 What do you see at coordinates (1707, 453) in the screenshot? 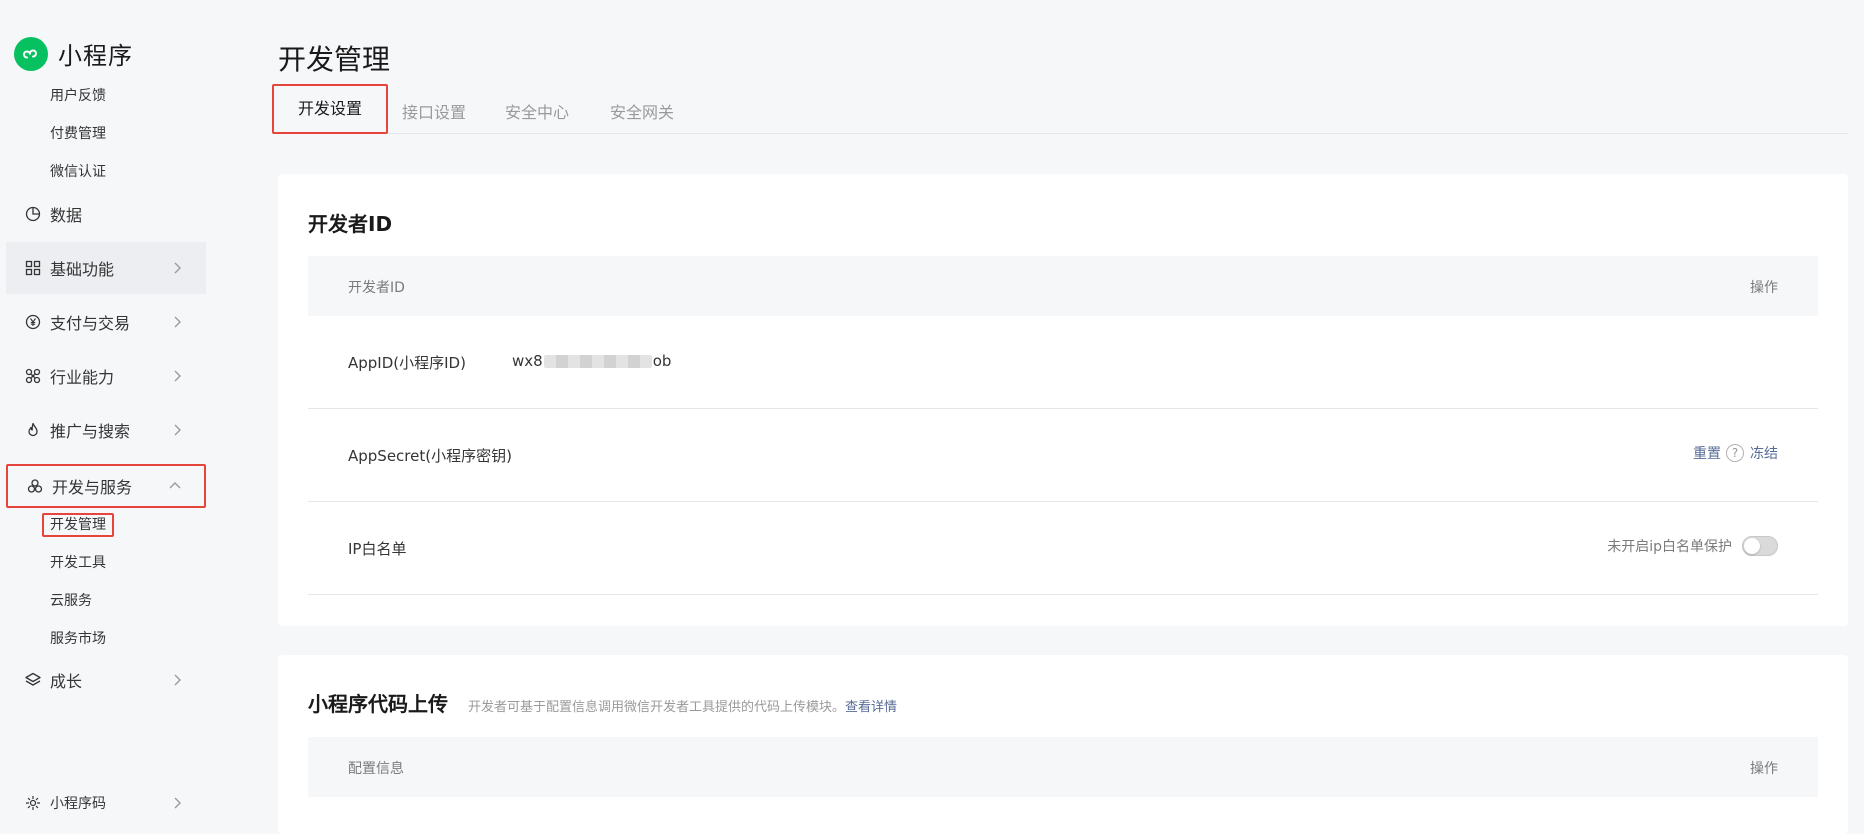
I see `reset-link: 重置` at bounding box center [1707, 453].